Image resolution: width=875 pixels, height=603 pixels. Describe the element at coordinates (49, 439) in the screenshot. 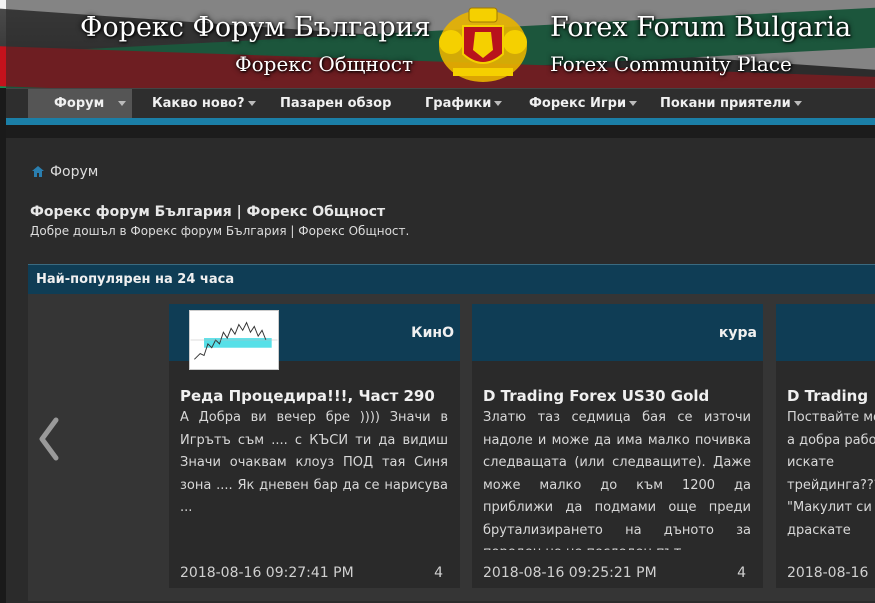

I see `chevron-left-icon` at that location.